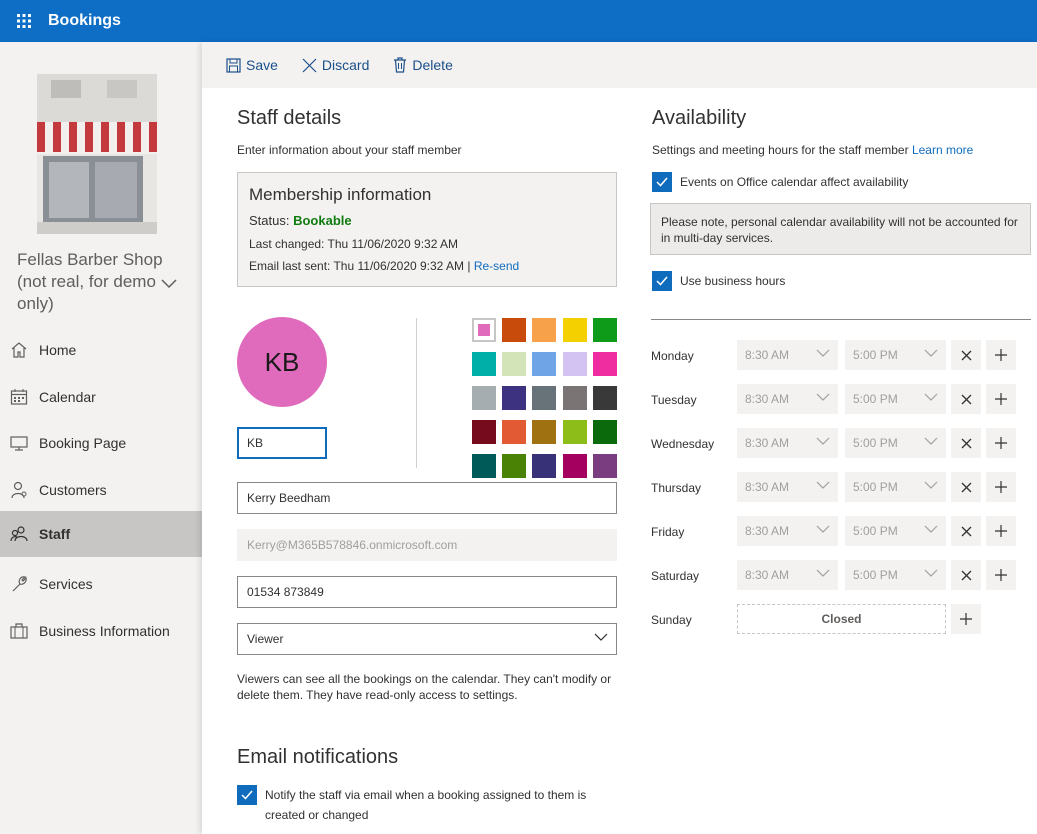 This screenshot has width=1037, height=834. I want to click on save-button: Save, so click(252, 65).